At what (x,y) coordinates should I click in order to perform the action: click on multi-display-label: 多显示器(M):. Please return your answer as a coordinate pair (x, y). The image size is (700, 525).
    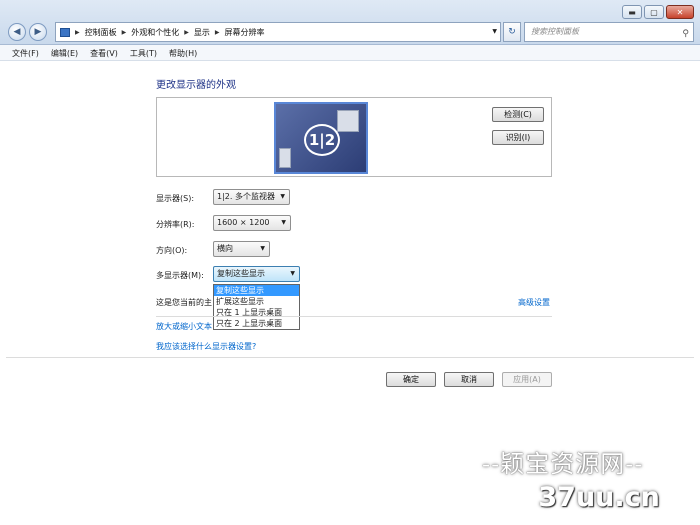
    Looking at the image, I should click on (180, 275).